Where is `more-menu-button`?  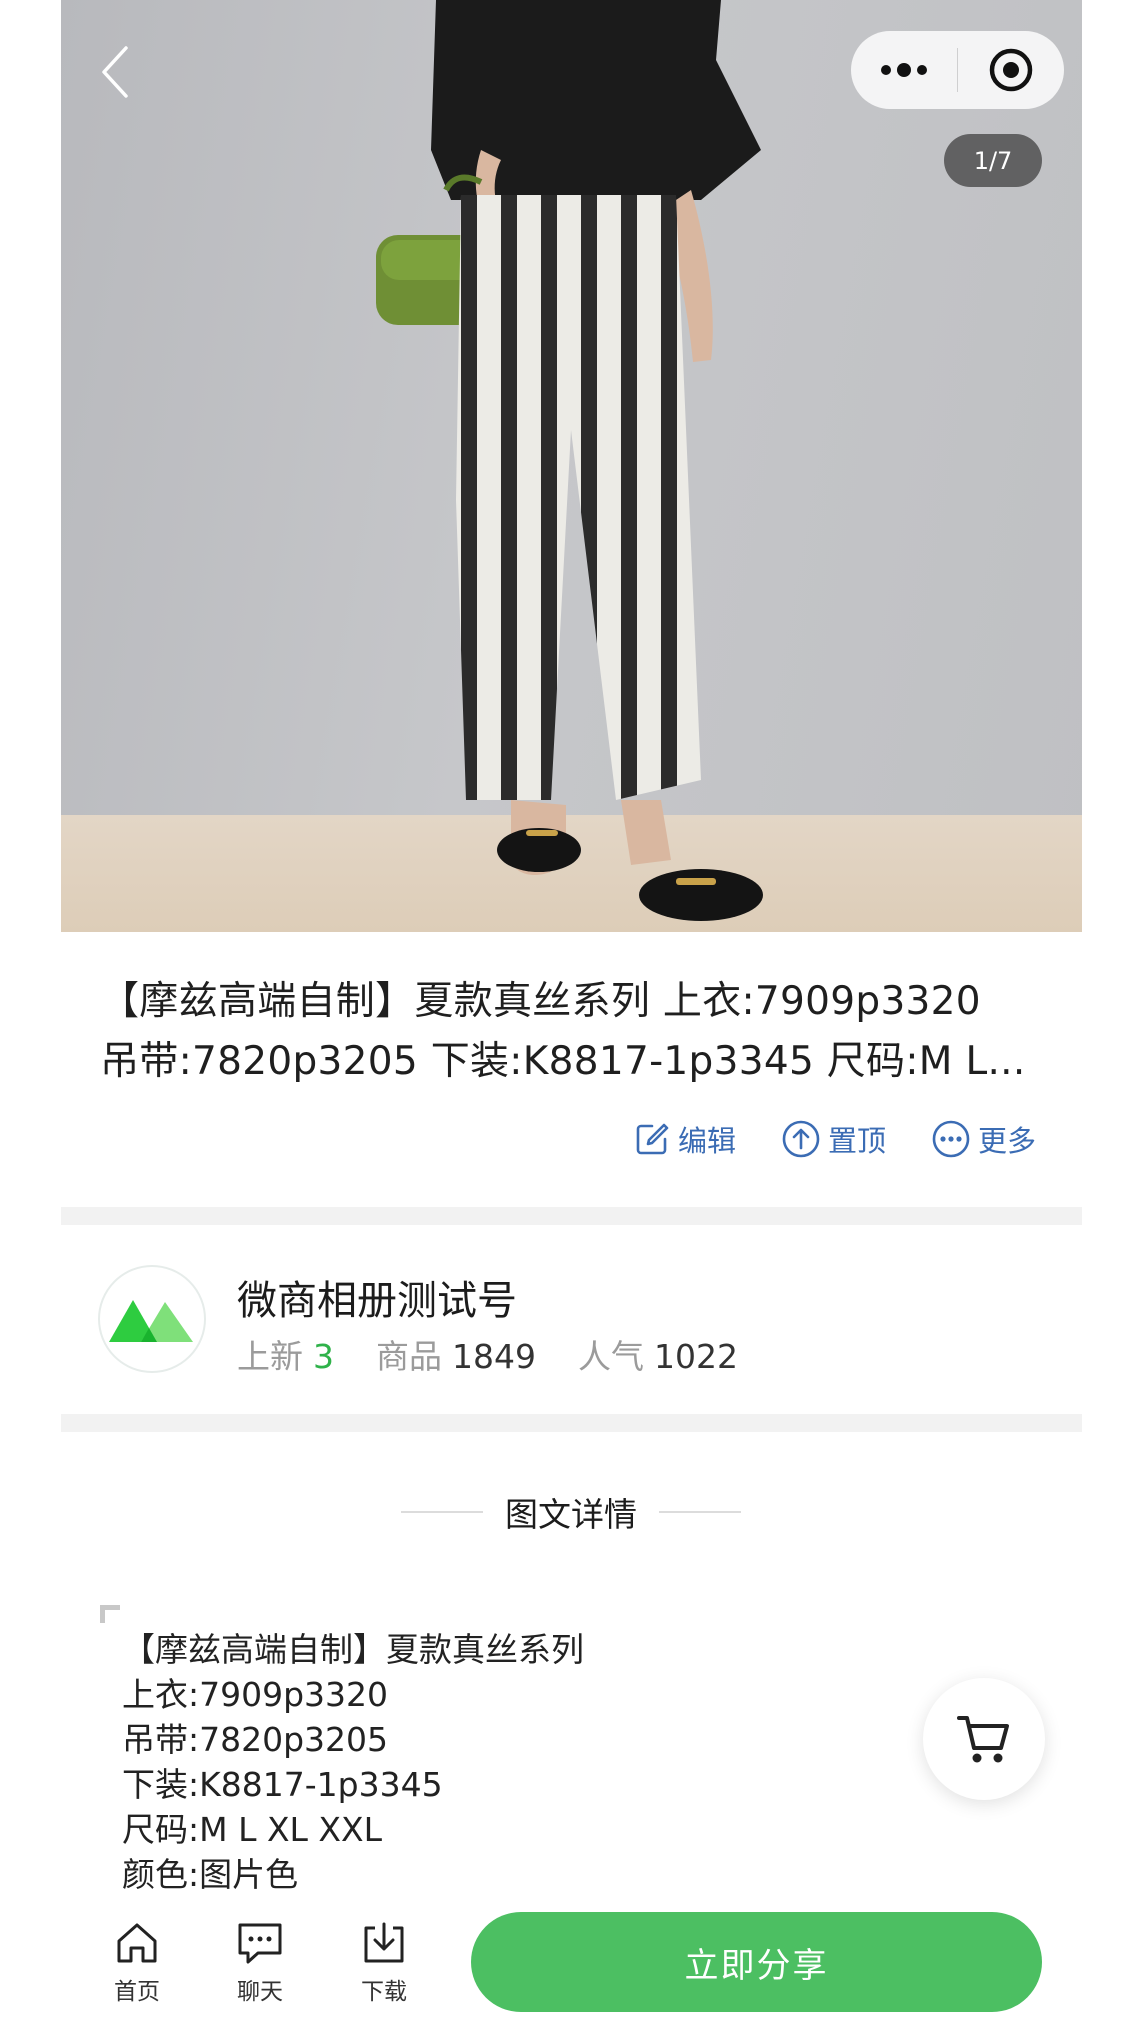 more-menu-button is located at coordinates (904, 70).